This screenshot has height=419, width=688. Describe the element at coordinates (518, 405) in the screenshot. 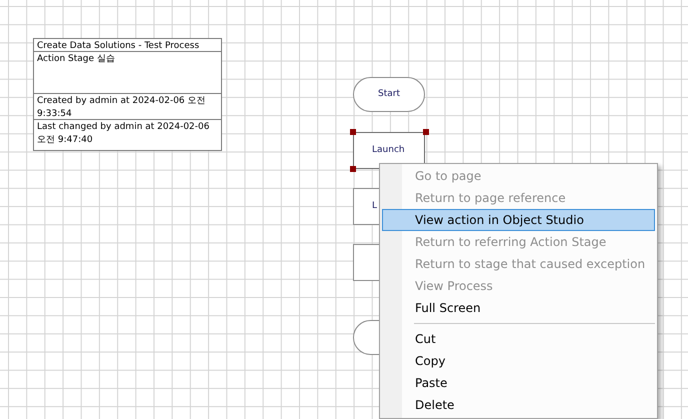

I see `menu-item: Delete` at that location.